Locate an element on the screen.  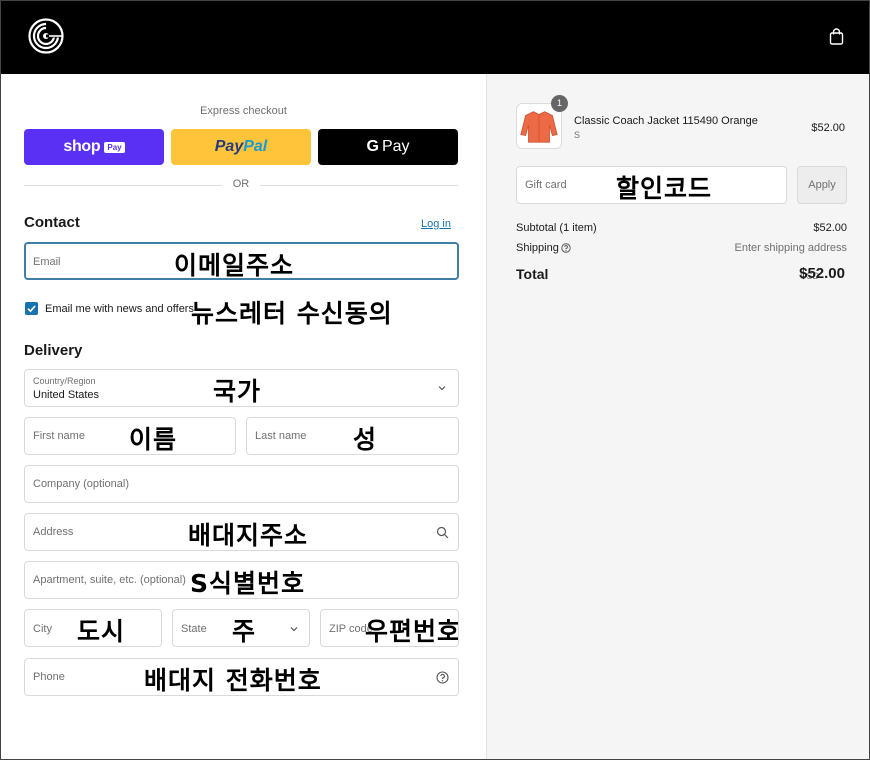
apply-button: Apply is located at coordinates (822, 185).